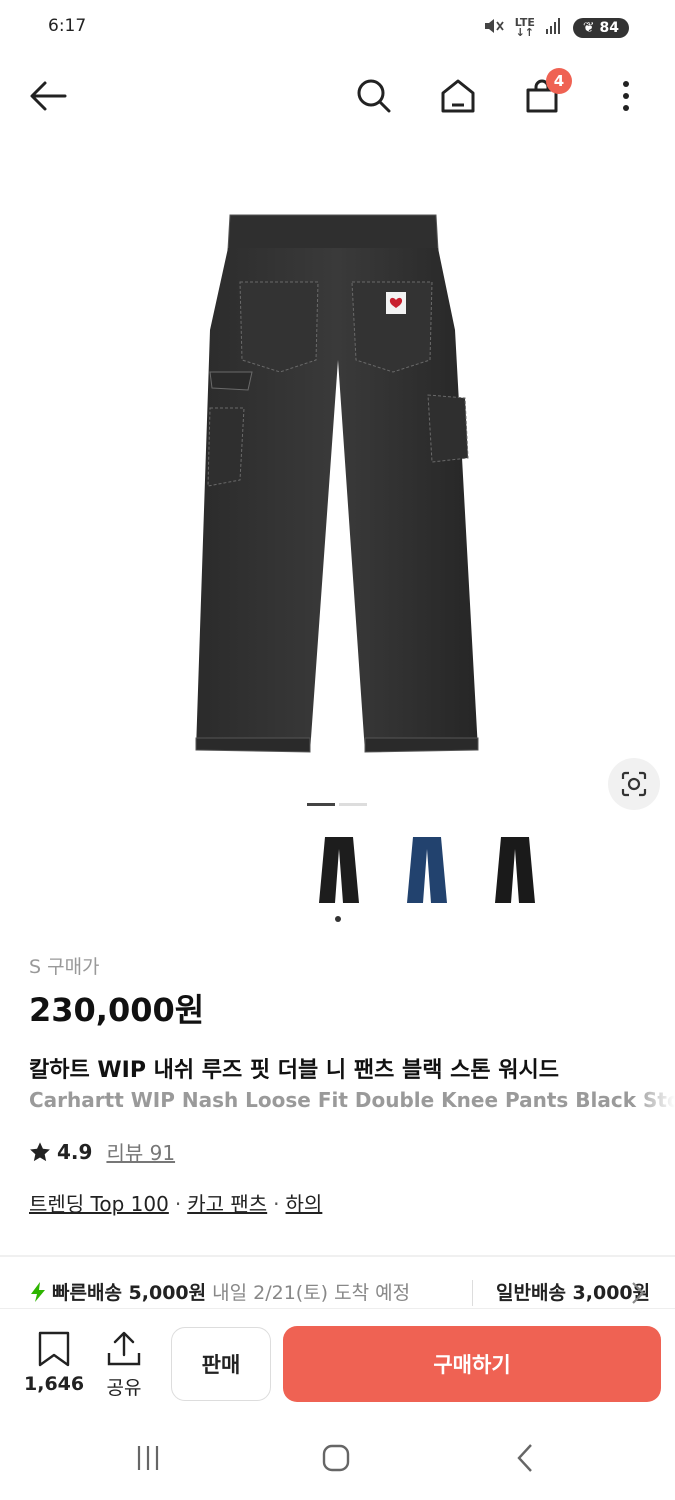 Image resolution: width=675 pixels, height=1500 pixels. I want to click on category-tags: 트렌딩 Top 100 · 카고 팬츠 · 하의, so click(175, 1202).